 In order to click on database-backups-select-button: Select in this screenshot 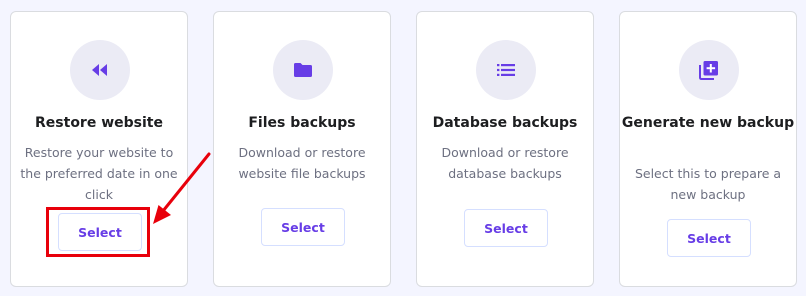, I will do `click(506, 228)`.